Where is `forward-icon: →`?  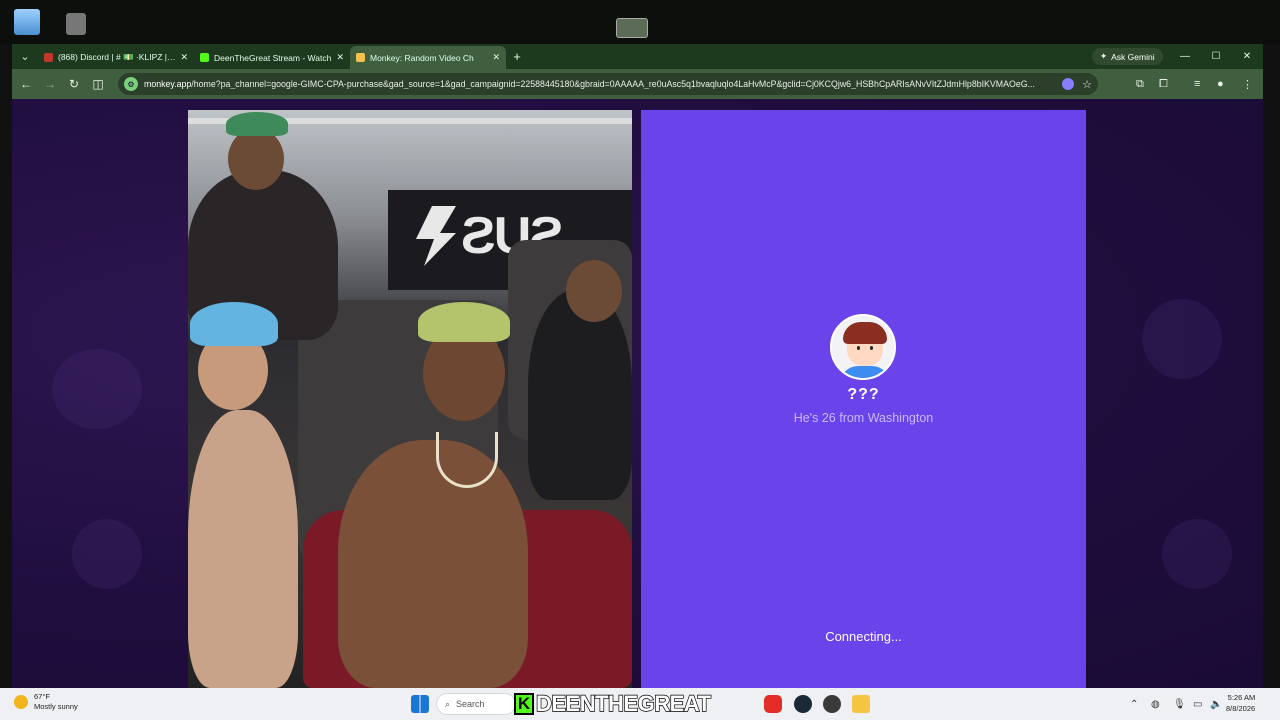 forward-icon: → is located at coordinates (50, 84).